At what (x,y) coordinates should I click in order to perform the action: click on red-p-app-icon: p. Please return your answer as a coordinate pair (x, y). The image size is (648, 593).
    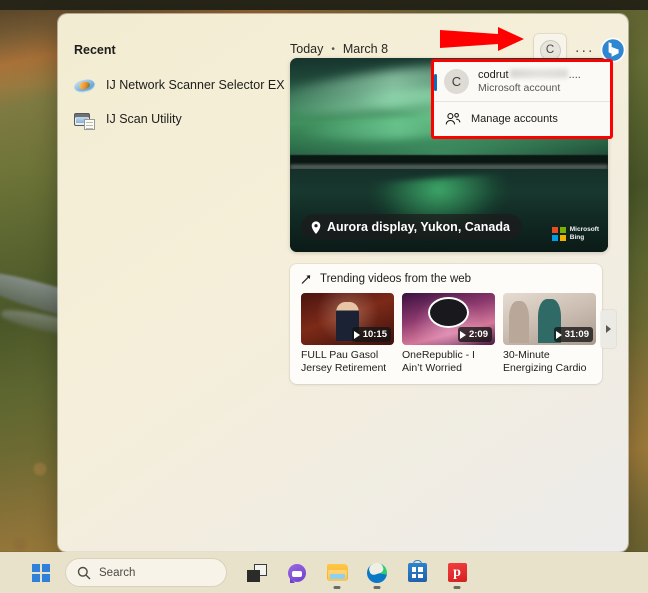
    Looking at the image, I should click on (457, 572).